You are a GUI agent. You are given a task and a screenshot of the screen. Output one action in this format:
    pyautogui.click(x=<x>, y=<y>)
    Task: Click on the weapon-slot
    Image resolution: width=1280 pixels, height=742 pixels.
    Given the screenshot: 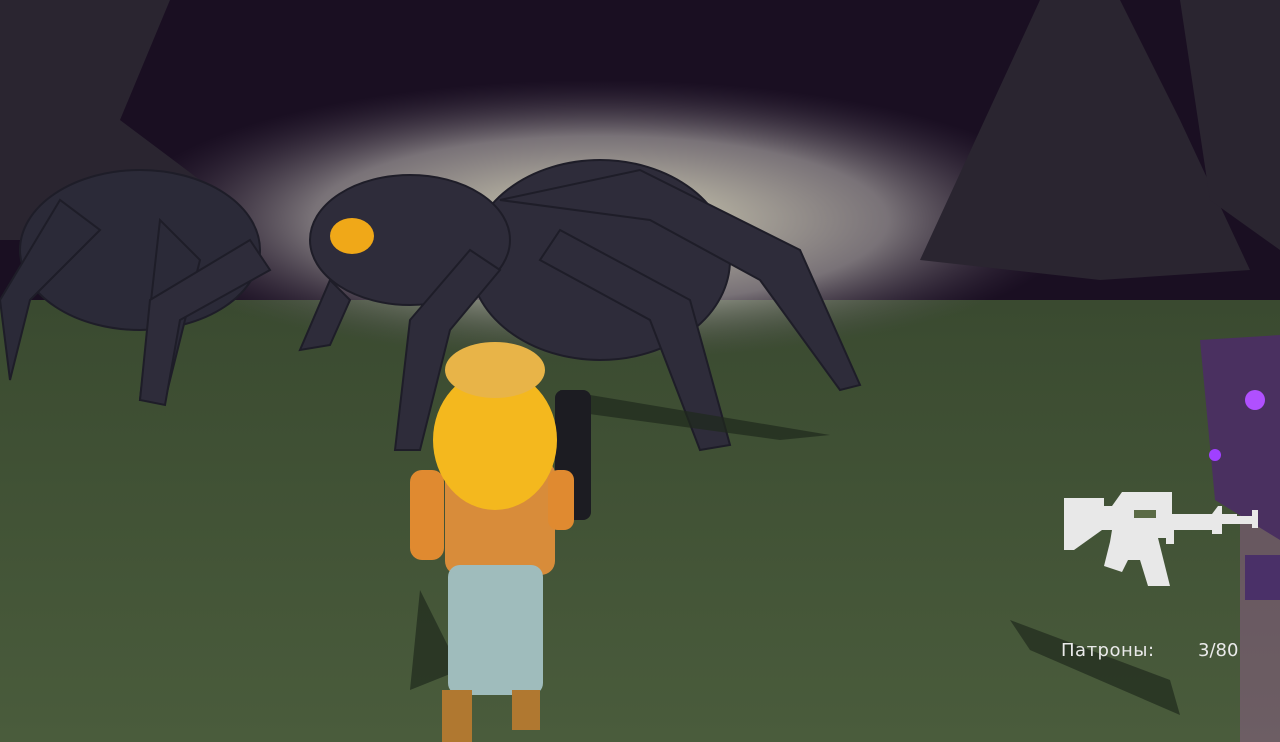 What is the action you would take?
    pyautogui.click(x=1165, y=538)
    